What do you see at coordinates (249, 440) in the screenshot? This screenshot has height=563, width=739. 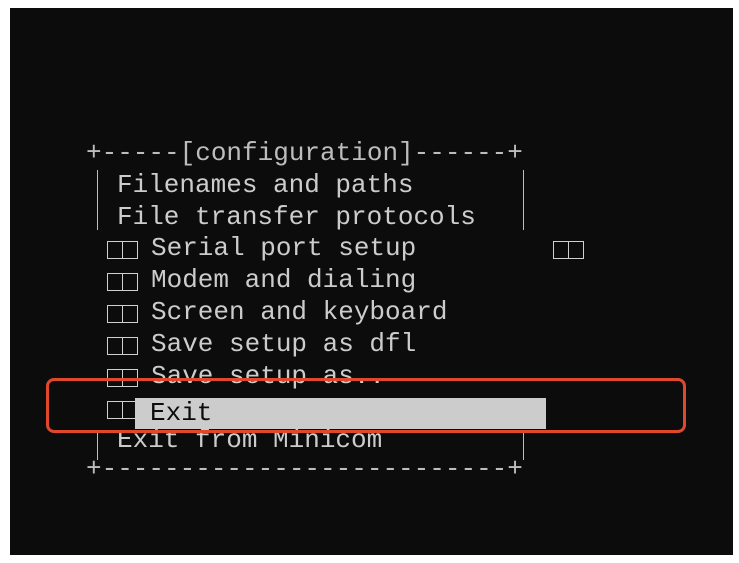 I see `menu-item-exit-minicom: Exit from Minicom` at bounding box center [249, 440].